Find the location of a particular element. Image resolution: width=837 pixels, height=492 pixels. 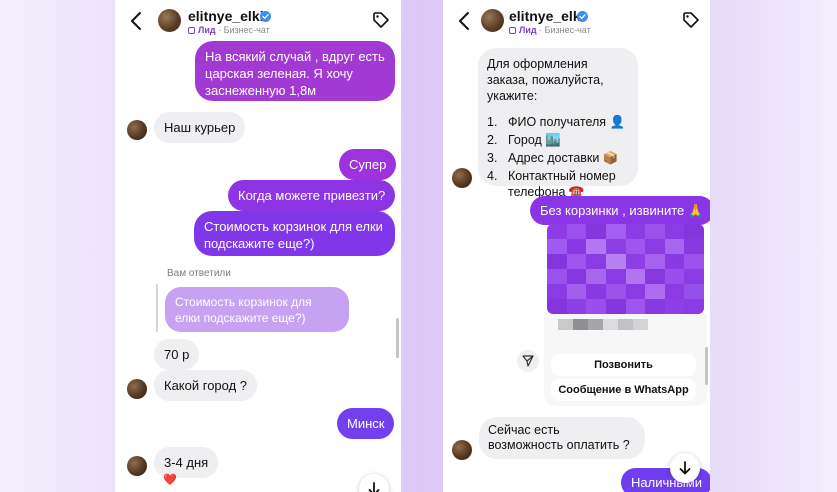

message-outgoing: Минск is located at coordinates (366, 423).